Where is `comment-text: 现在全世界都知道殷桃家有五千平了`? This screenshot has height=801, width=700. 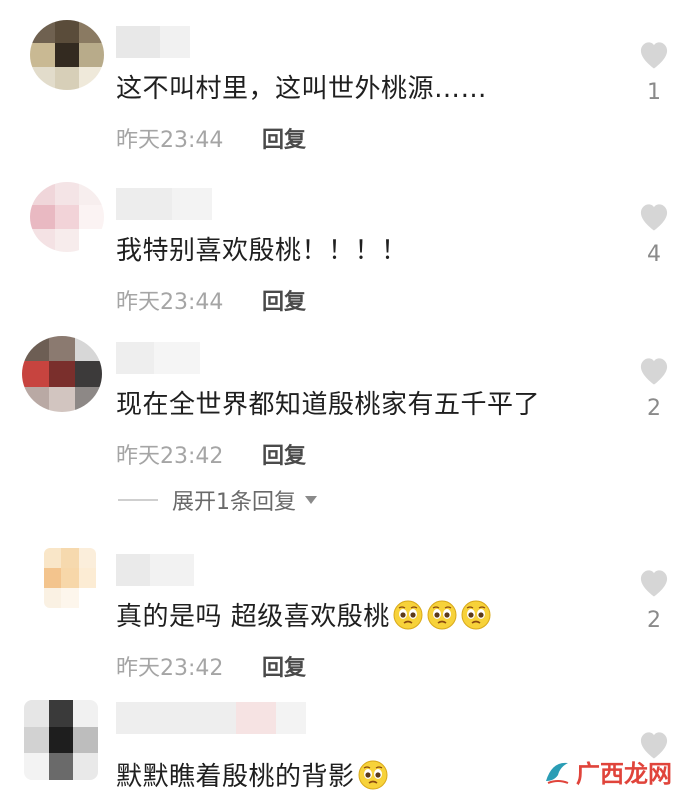
comment-text: 现在全世界都知道殷桃家有五千平了 is located at coordinates (328, 405).